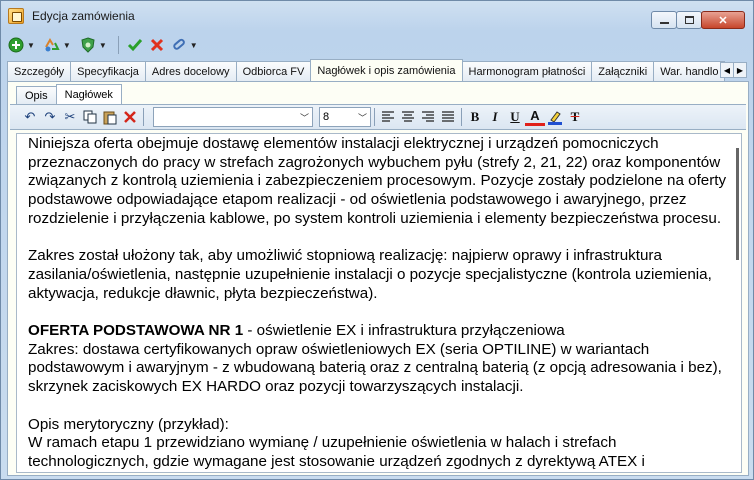 Image resolution: width=754 pixels, height=480 pixels. I want to click on align-right-icon, so click(428, 117).